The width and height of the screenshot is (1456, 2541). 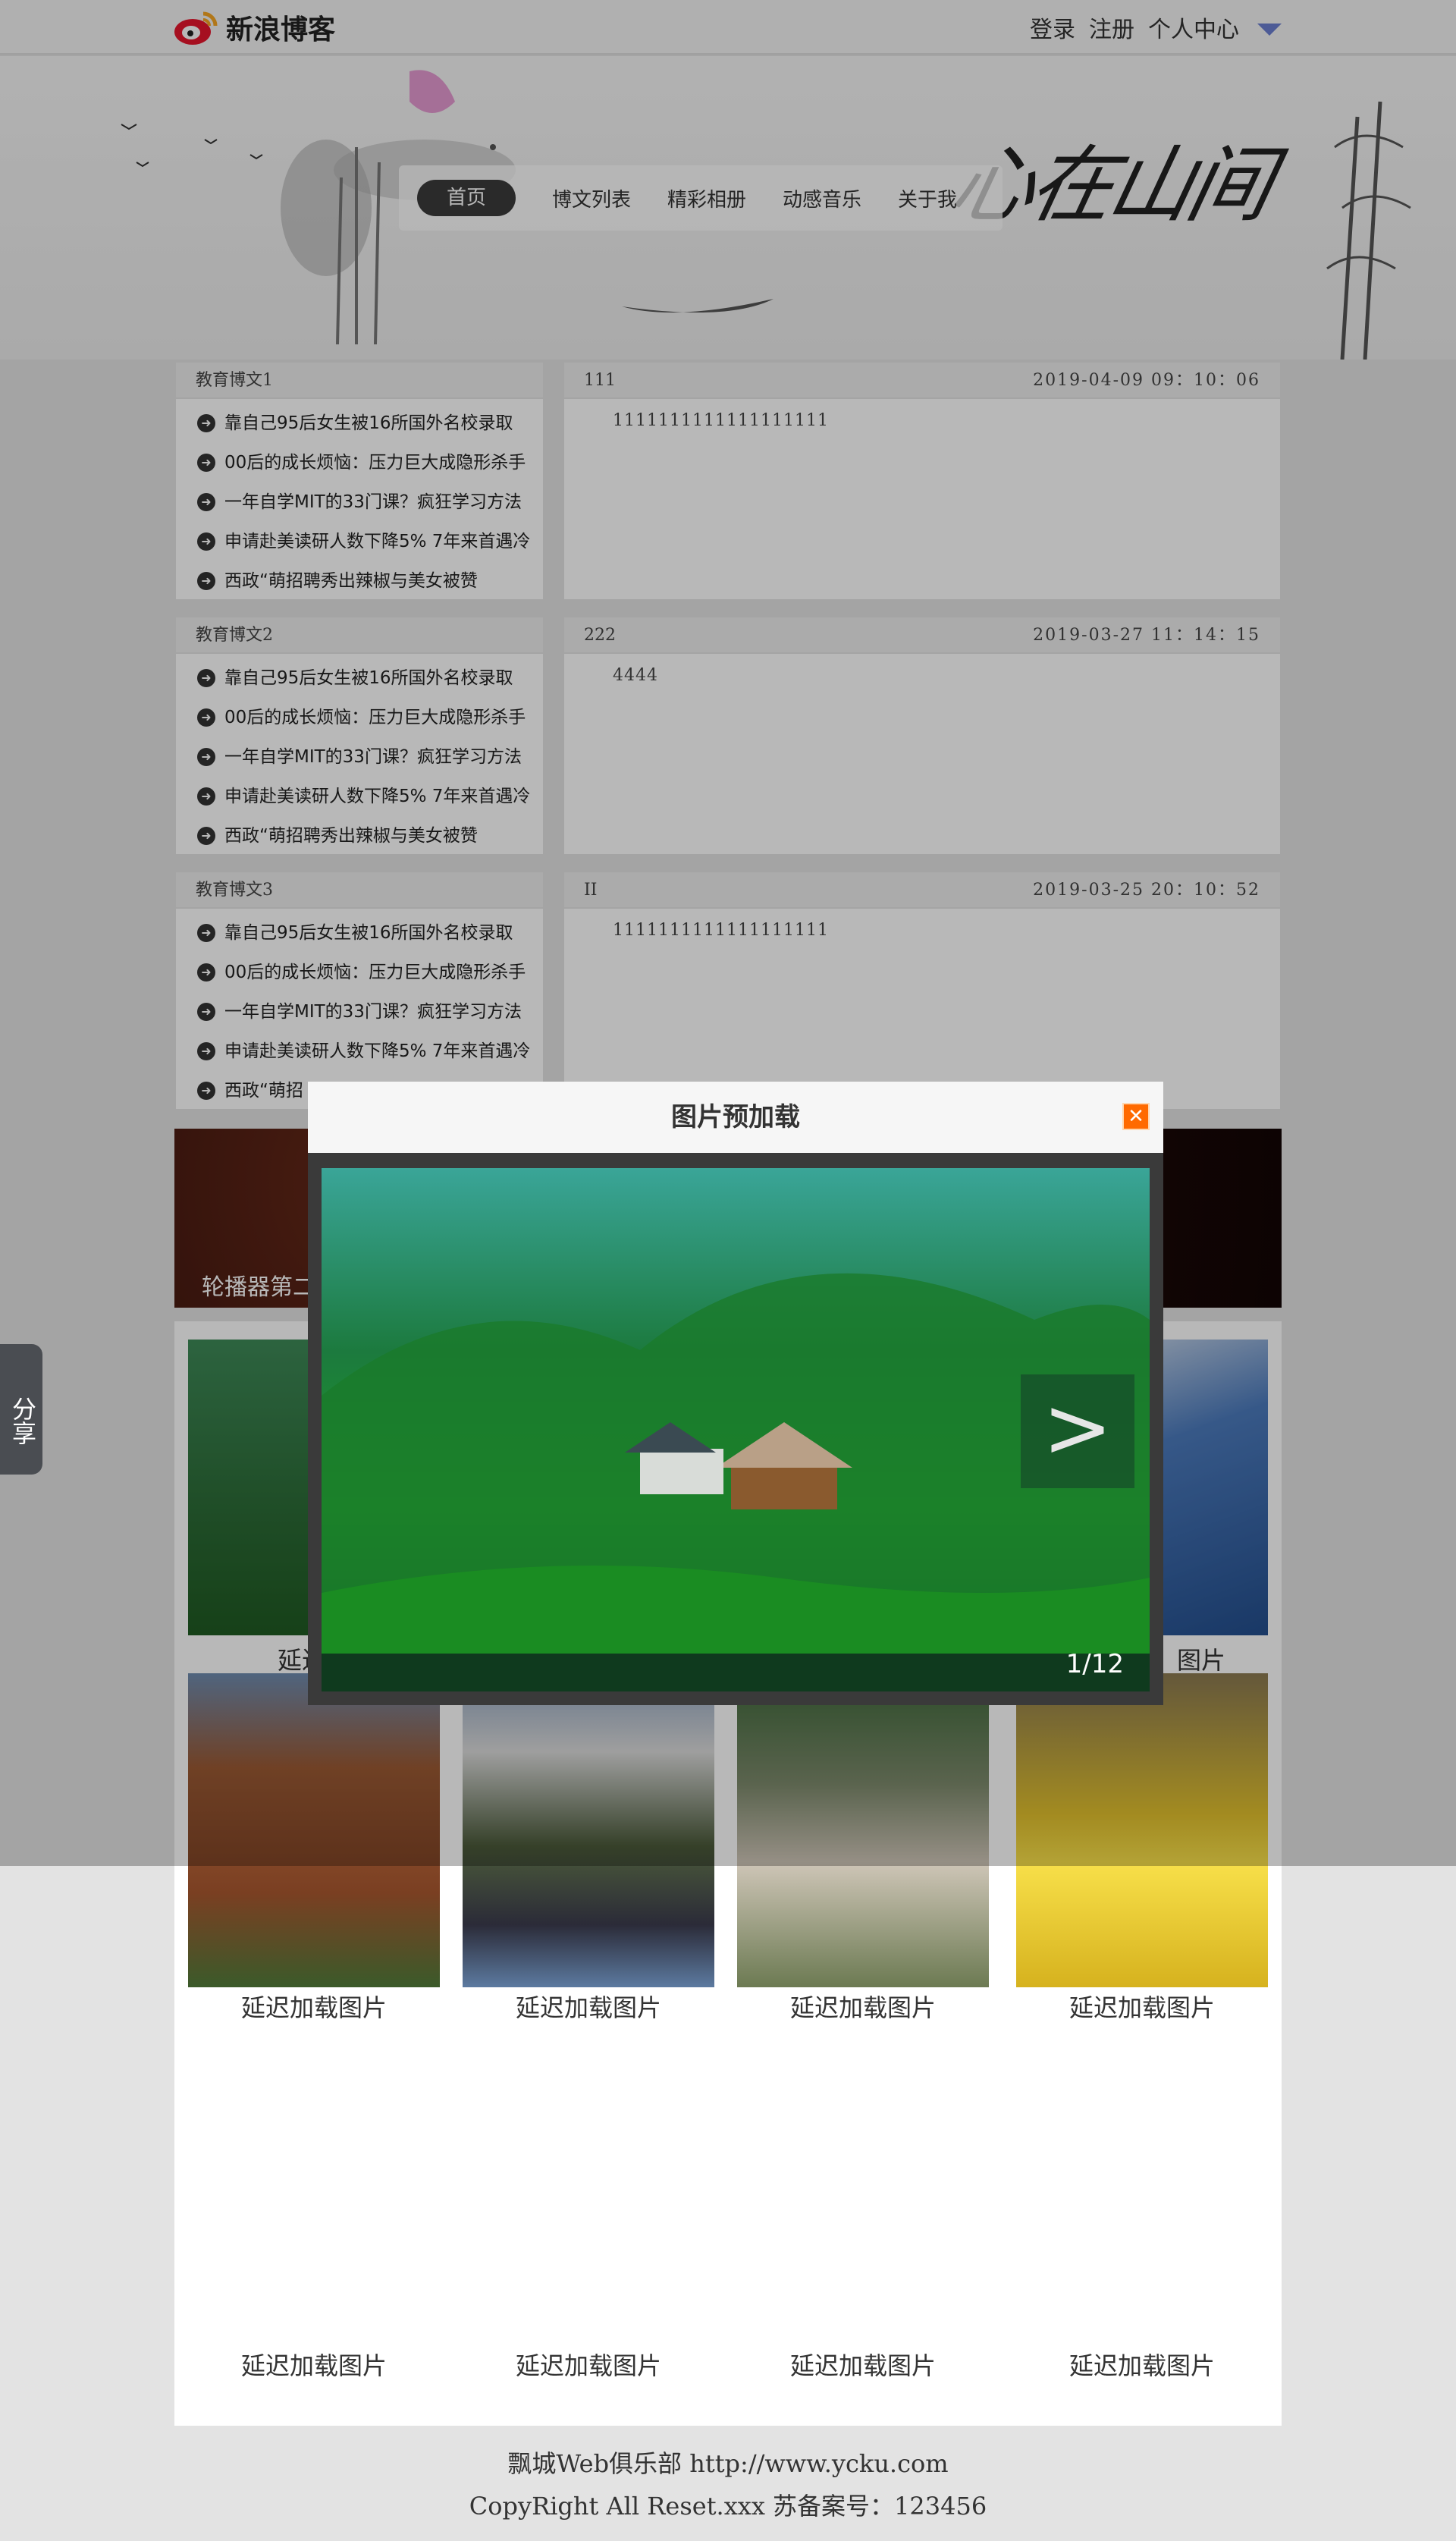 What do you see at coordinates (21, 1410) in the screenshot?
I see `share-tab: 分享` at bounding box center [21, 1410].